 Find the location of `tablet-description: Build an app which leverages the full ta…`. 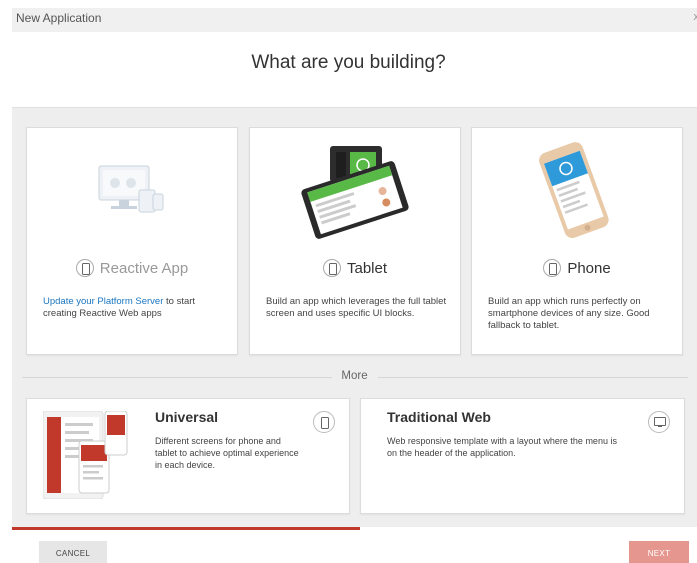

tablet-description: Build an app which leverages the full ta… is located at coordinates (356, 307).